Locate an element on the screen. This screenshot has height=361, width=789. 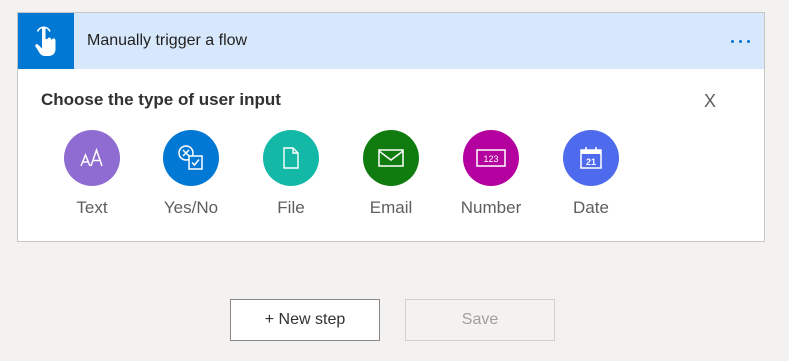
touch-hand-icon is located at coordinates (45, 41).